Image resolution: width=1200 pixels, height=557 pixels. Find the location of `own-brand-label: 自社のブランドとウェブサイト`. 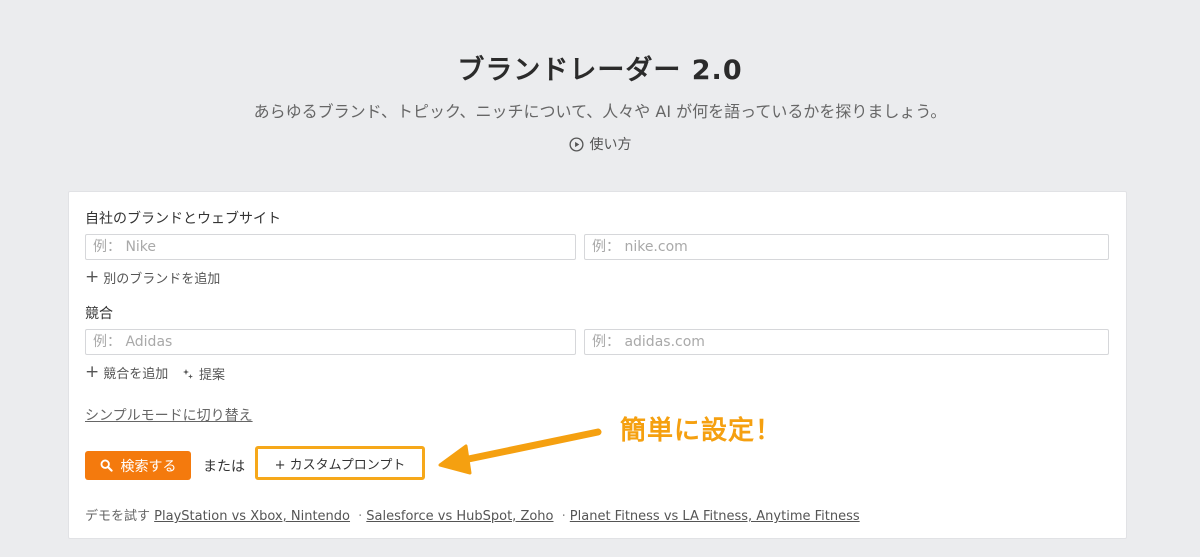

own-brand-label: 自社のブランドとウェブサイト is located at coordinates (183, 219).